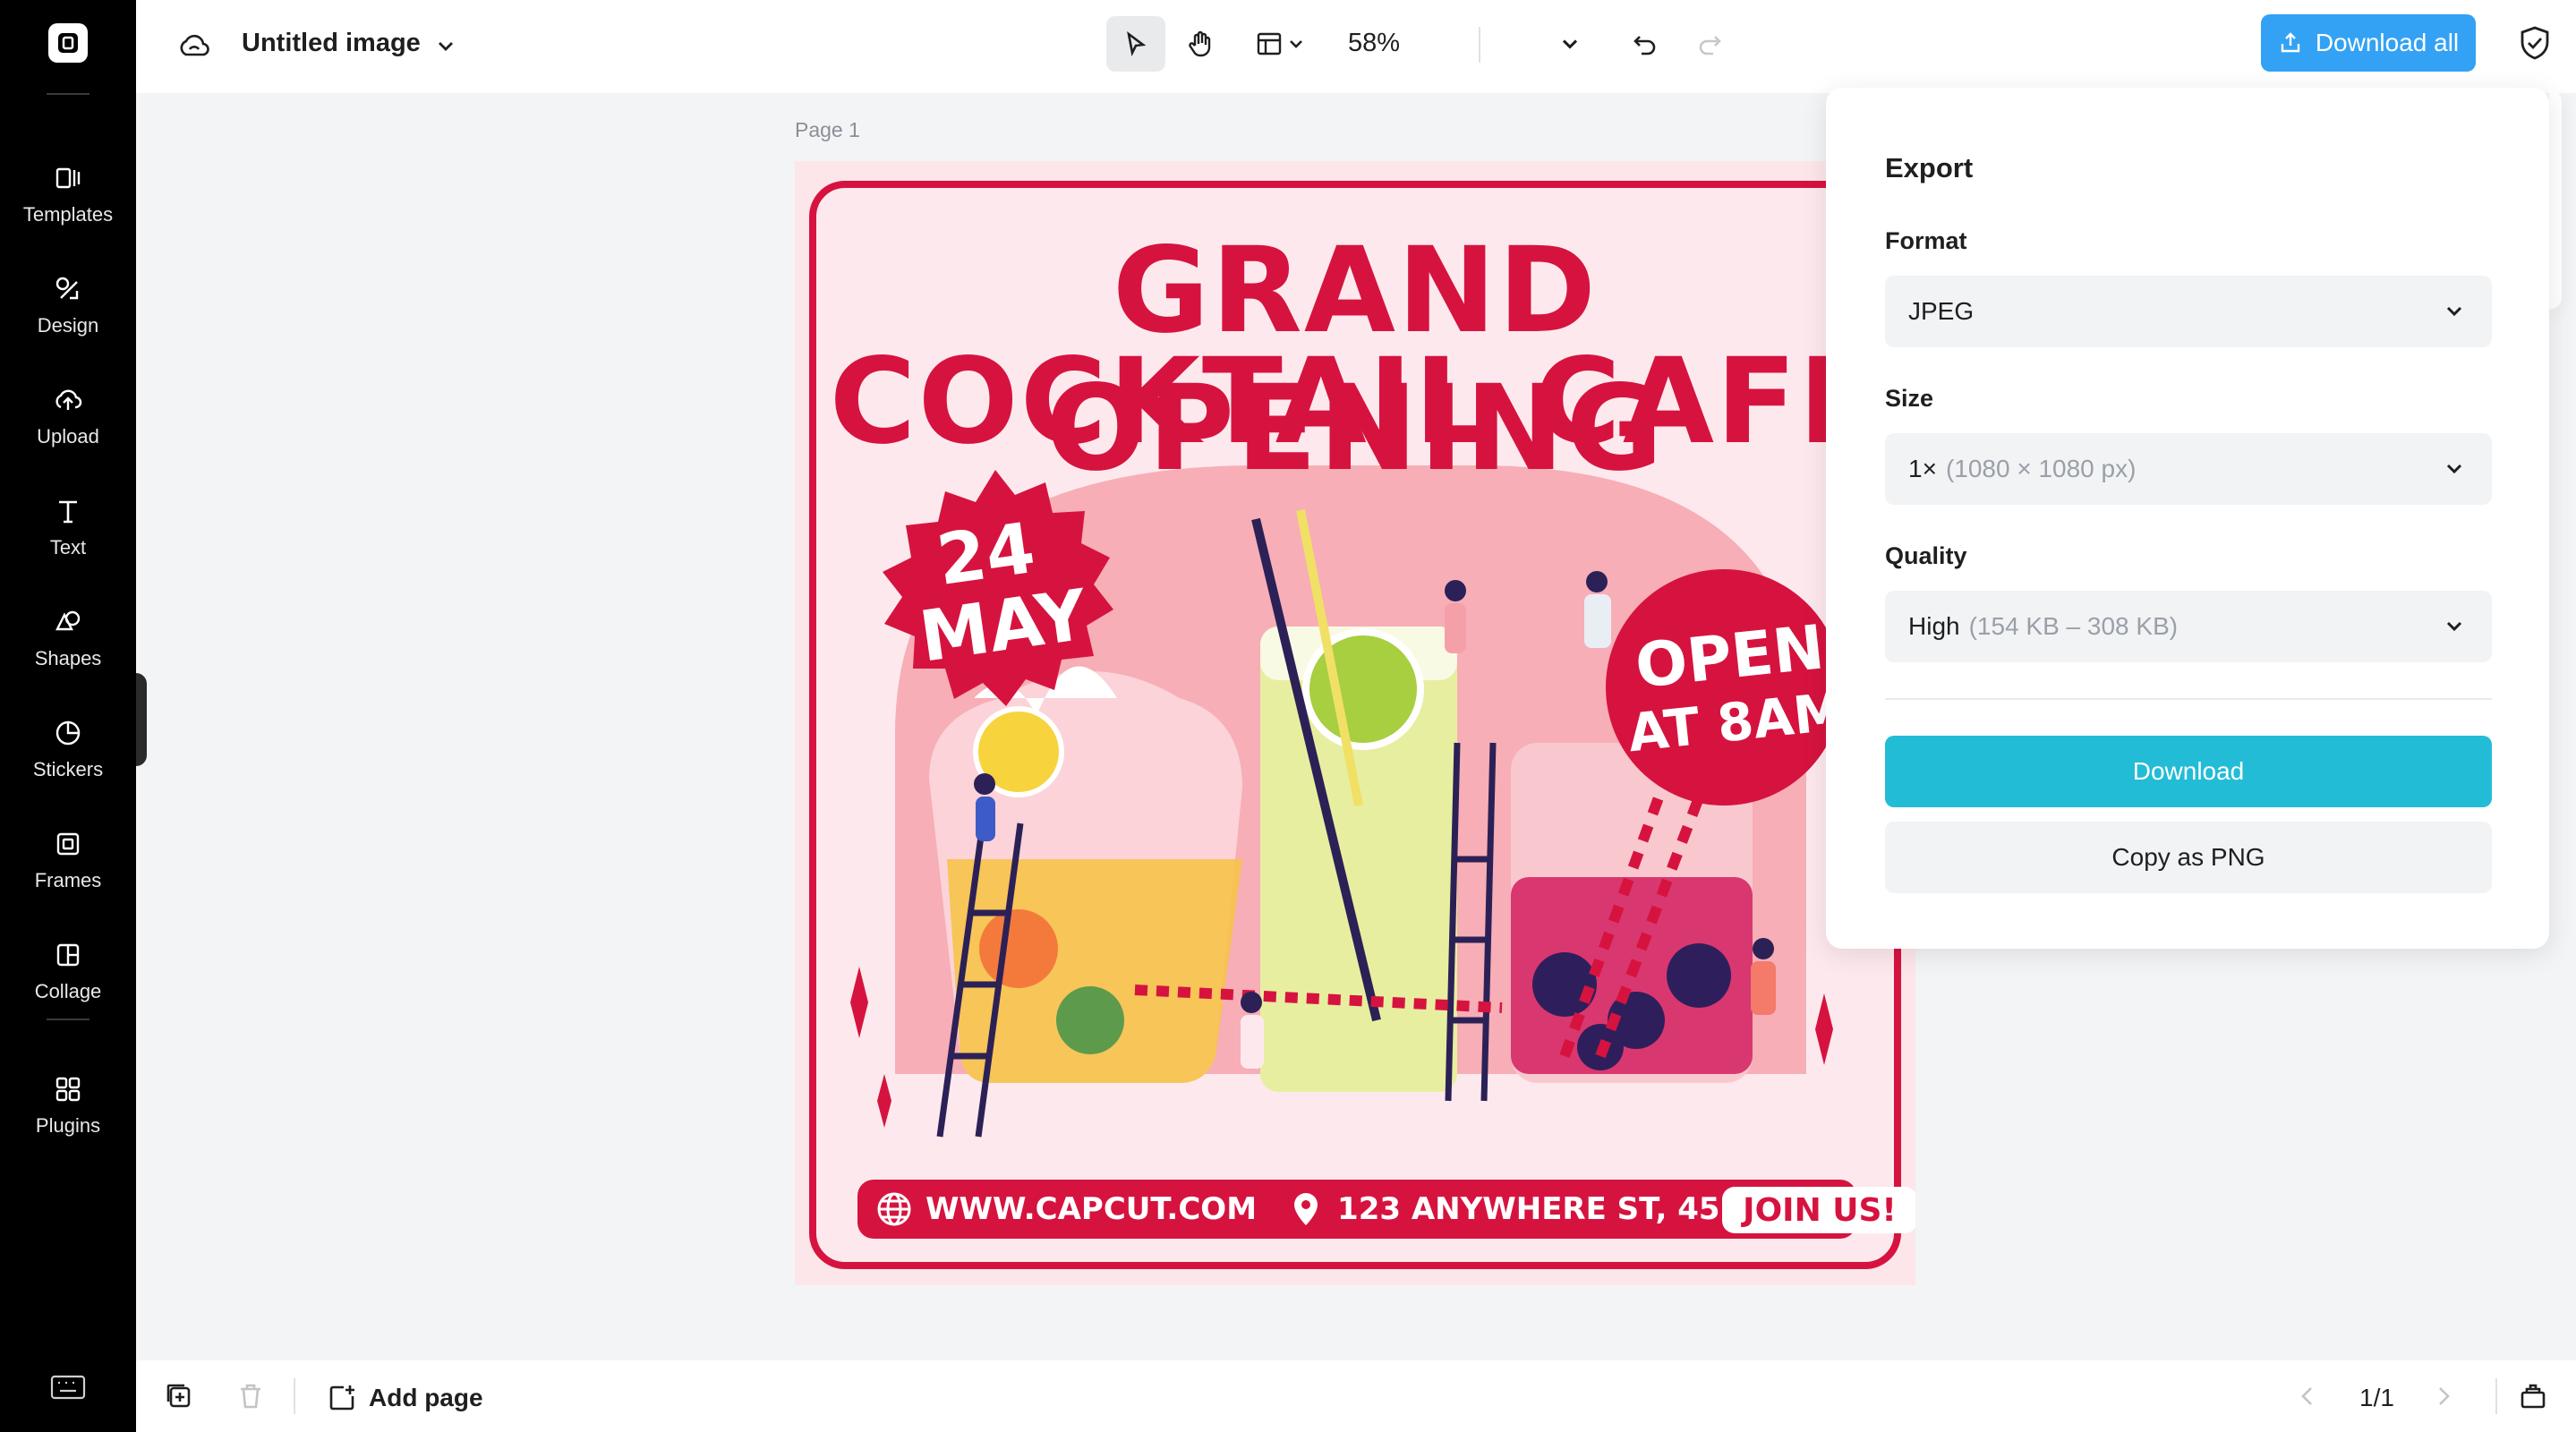  What do you see at coordinates (68, 1387) in the screenshot?
I see `keyboard-icon` at bounding box center [68, 1387].